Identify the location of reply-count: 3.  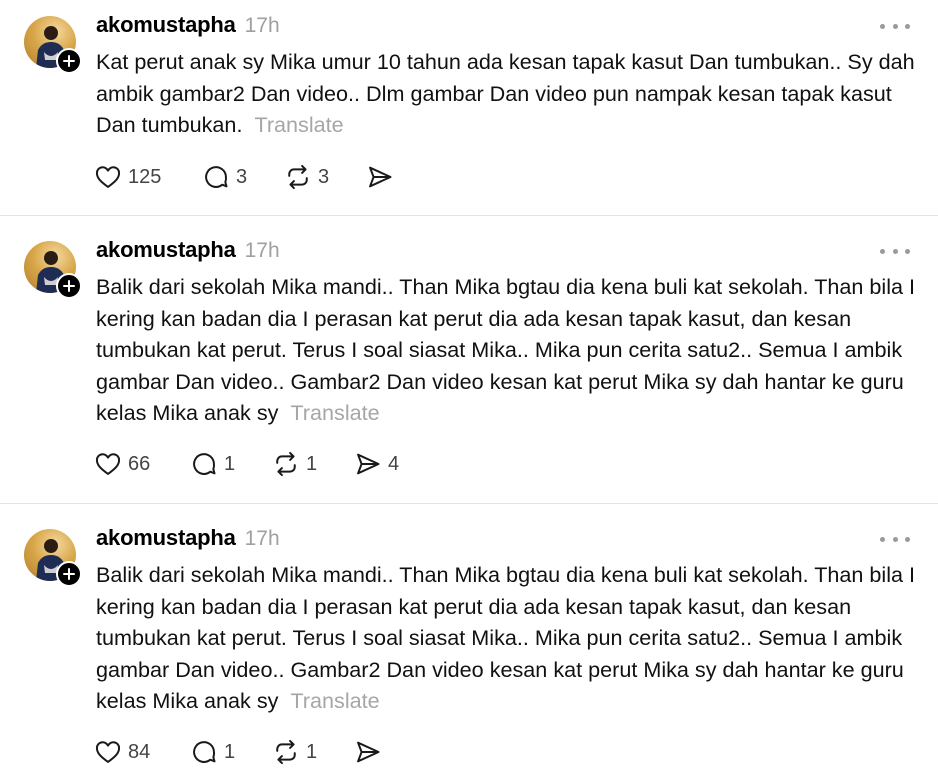
(242, 176).